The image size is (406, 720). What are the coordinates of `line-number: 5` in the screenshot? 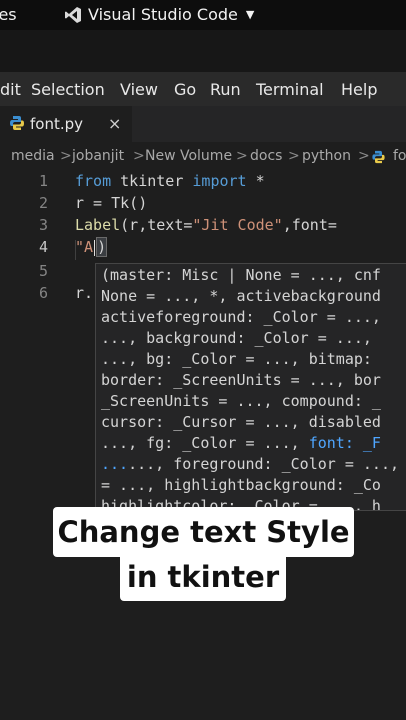 It's located at (43, 271).